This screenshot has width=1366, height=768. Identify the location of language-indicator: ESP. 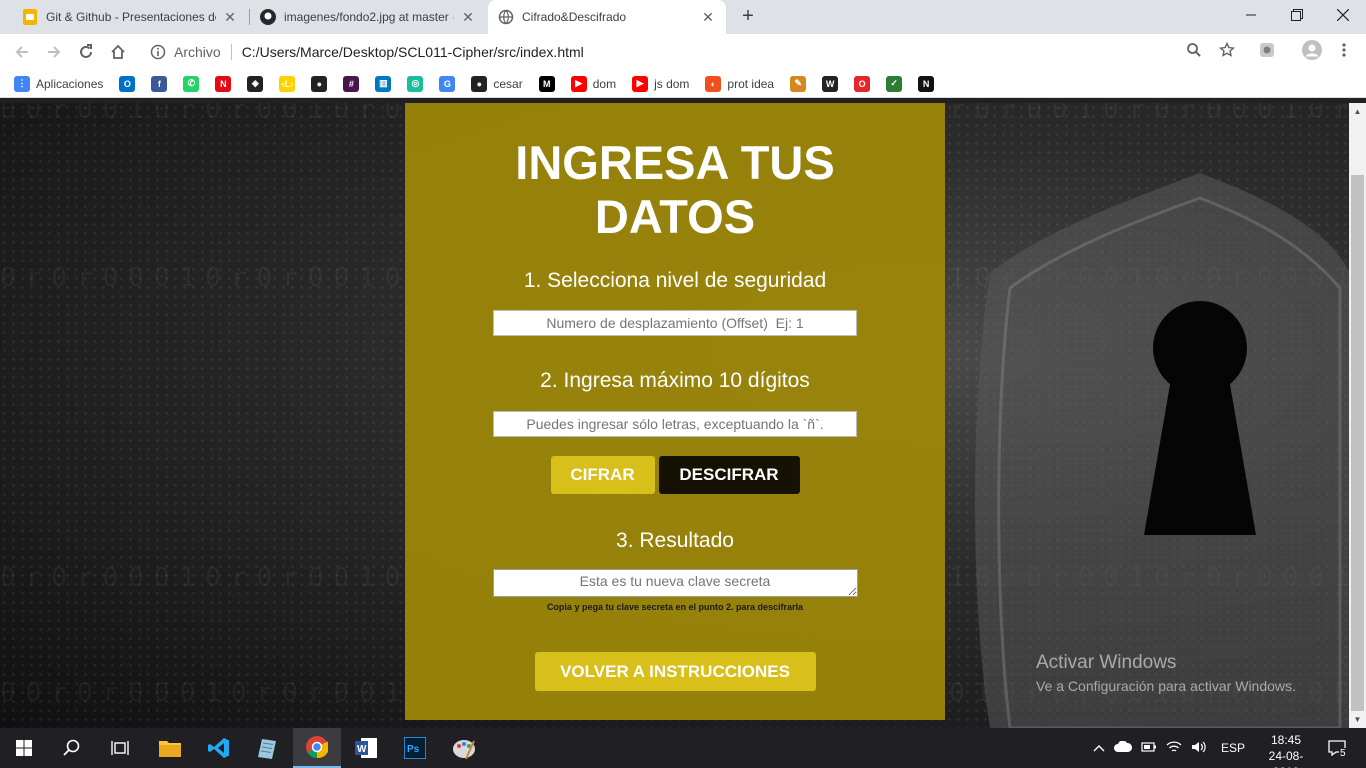
(1233, 748).